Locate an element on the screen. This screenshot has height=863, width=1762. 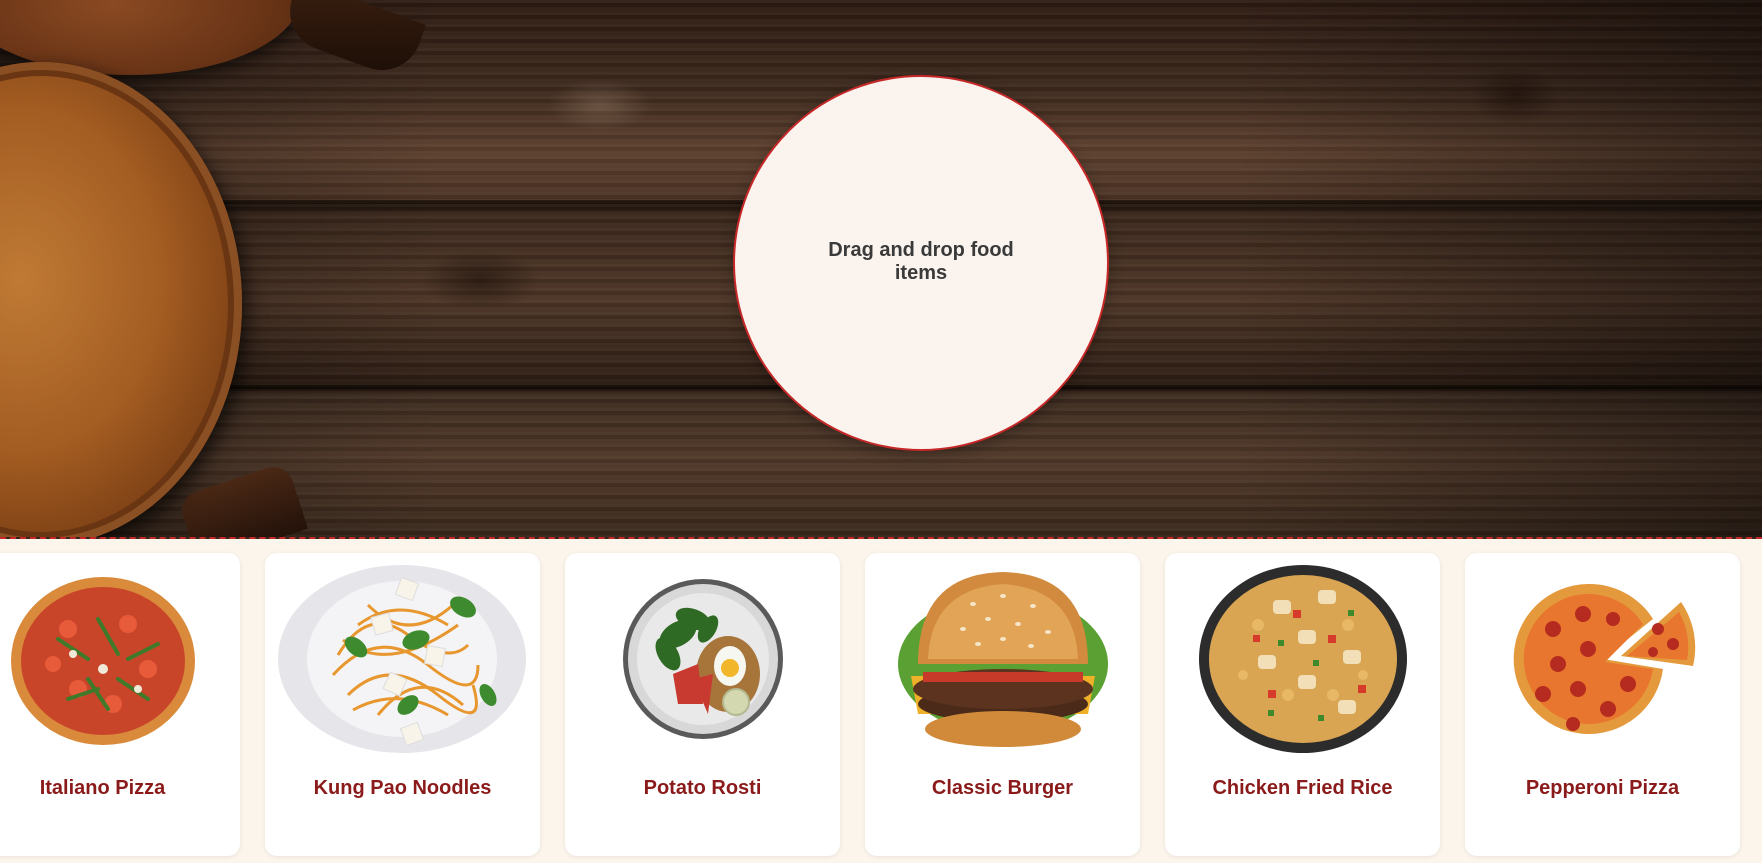
food-card-potato-rosti: Potato Rosti is located at coordinates (702, 704).